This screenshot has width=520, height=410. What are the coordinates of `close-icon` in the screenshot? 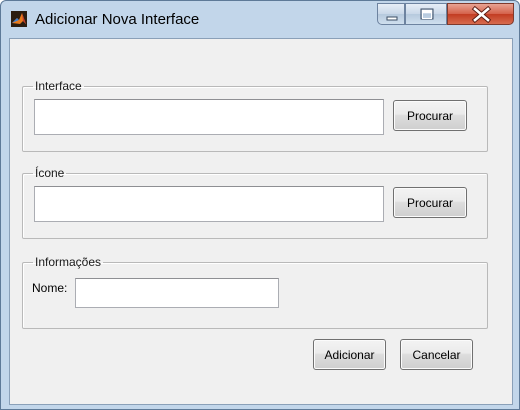 It's located at (481, 14).